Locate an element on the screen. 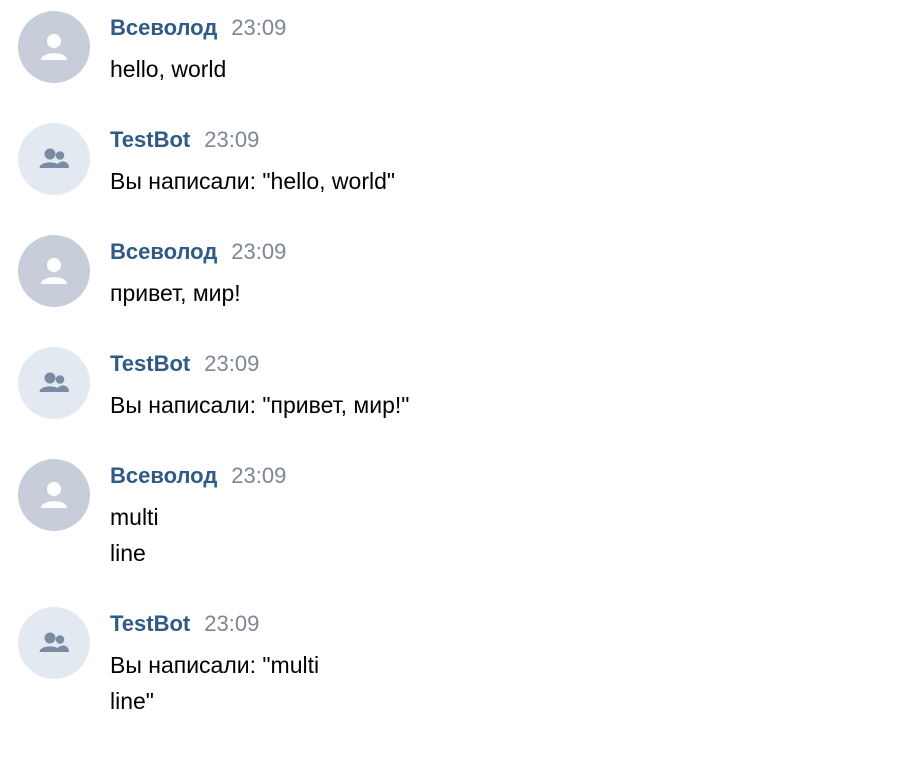  message-text: Вы написали: "привет, мир!" is located at coordinates (260, 405).